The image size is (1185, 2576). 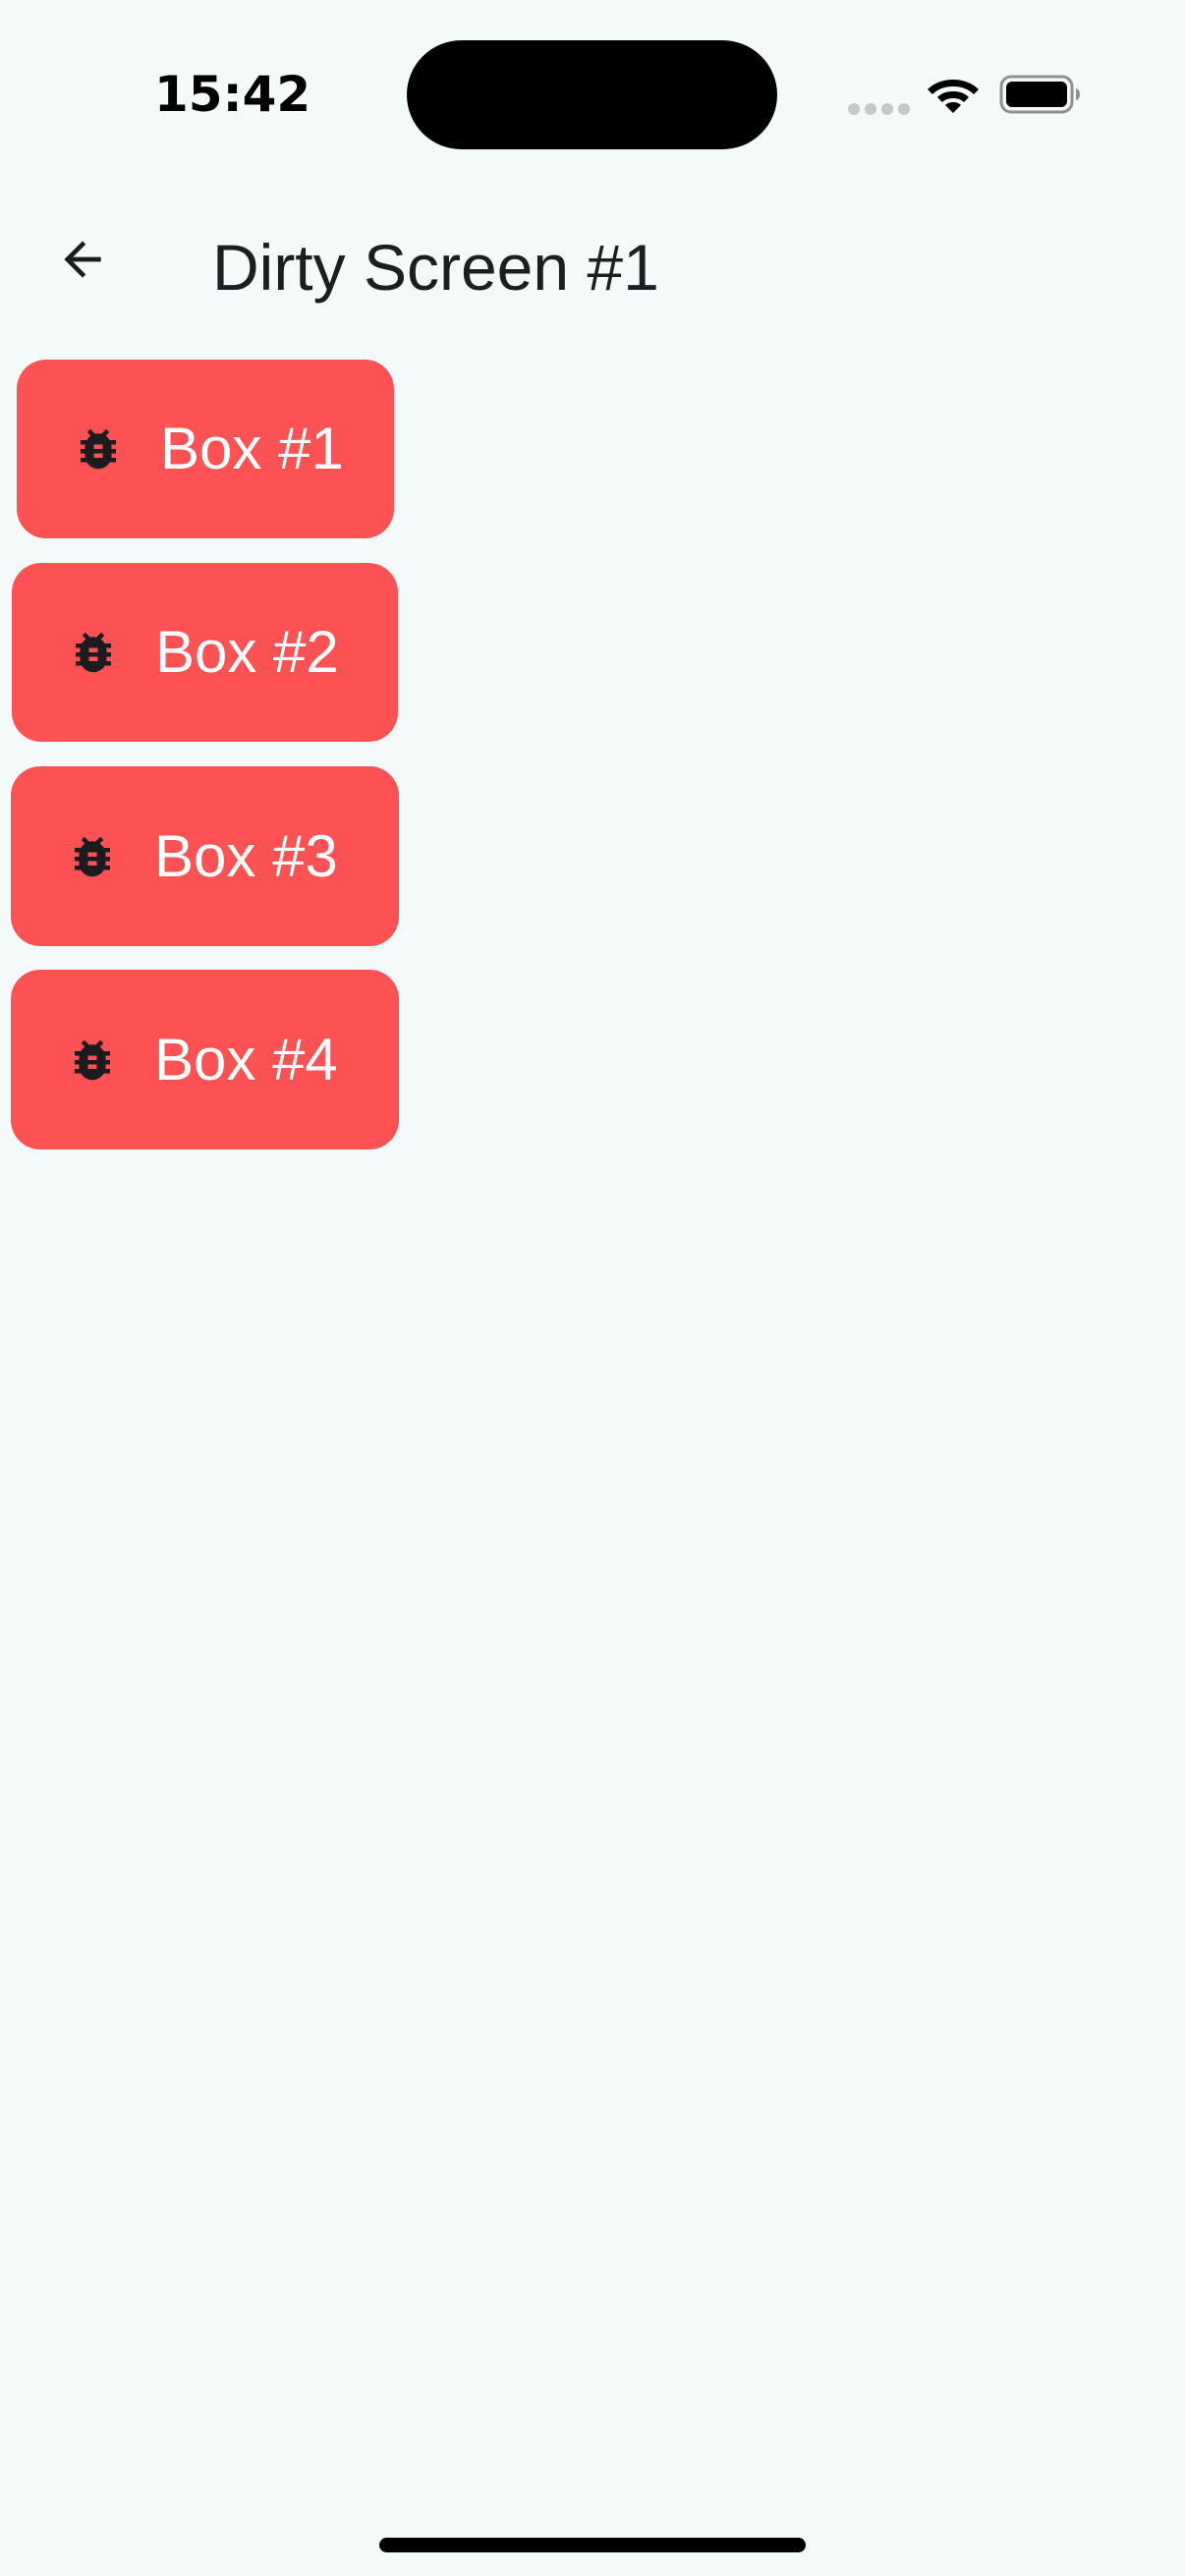 What do you see at coordinates (232, 94) in the screenshot?
I see `status-time: 15:42` at bounding box center [232, 94].